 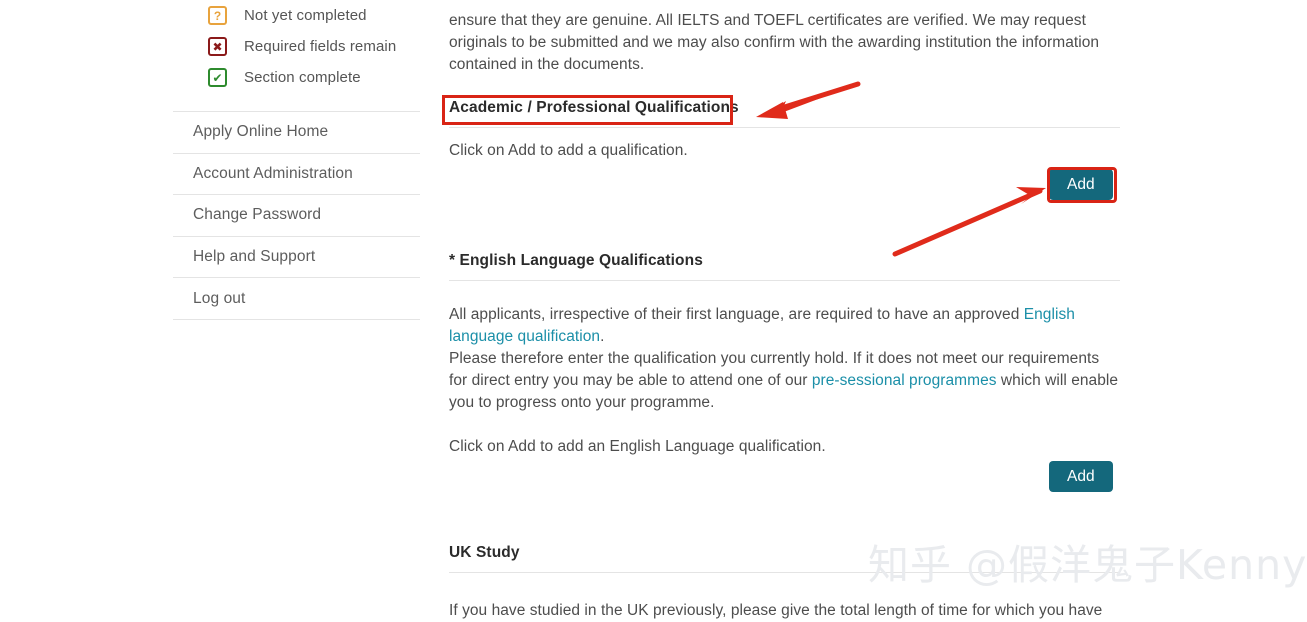 What do you see at coordinates (320, 46) in the screenshot?
I see `legend-label: Required fields remain` at bounding box center [320, 46].